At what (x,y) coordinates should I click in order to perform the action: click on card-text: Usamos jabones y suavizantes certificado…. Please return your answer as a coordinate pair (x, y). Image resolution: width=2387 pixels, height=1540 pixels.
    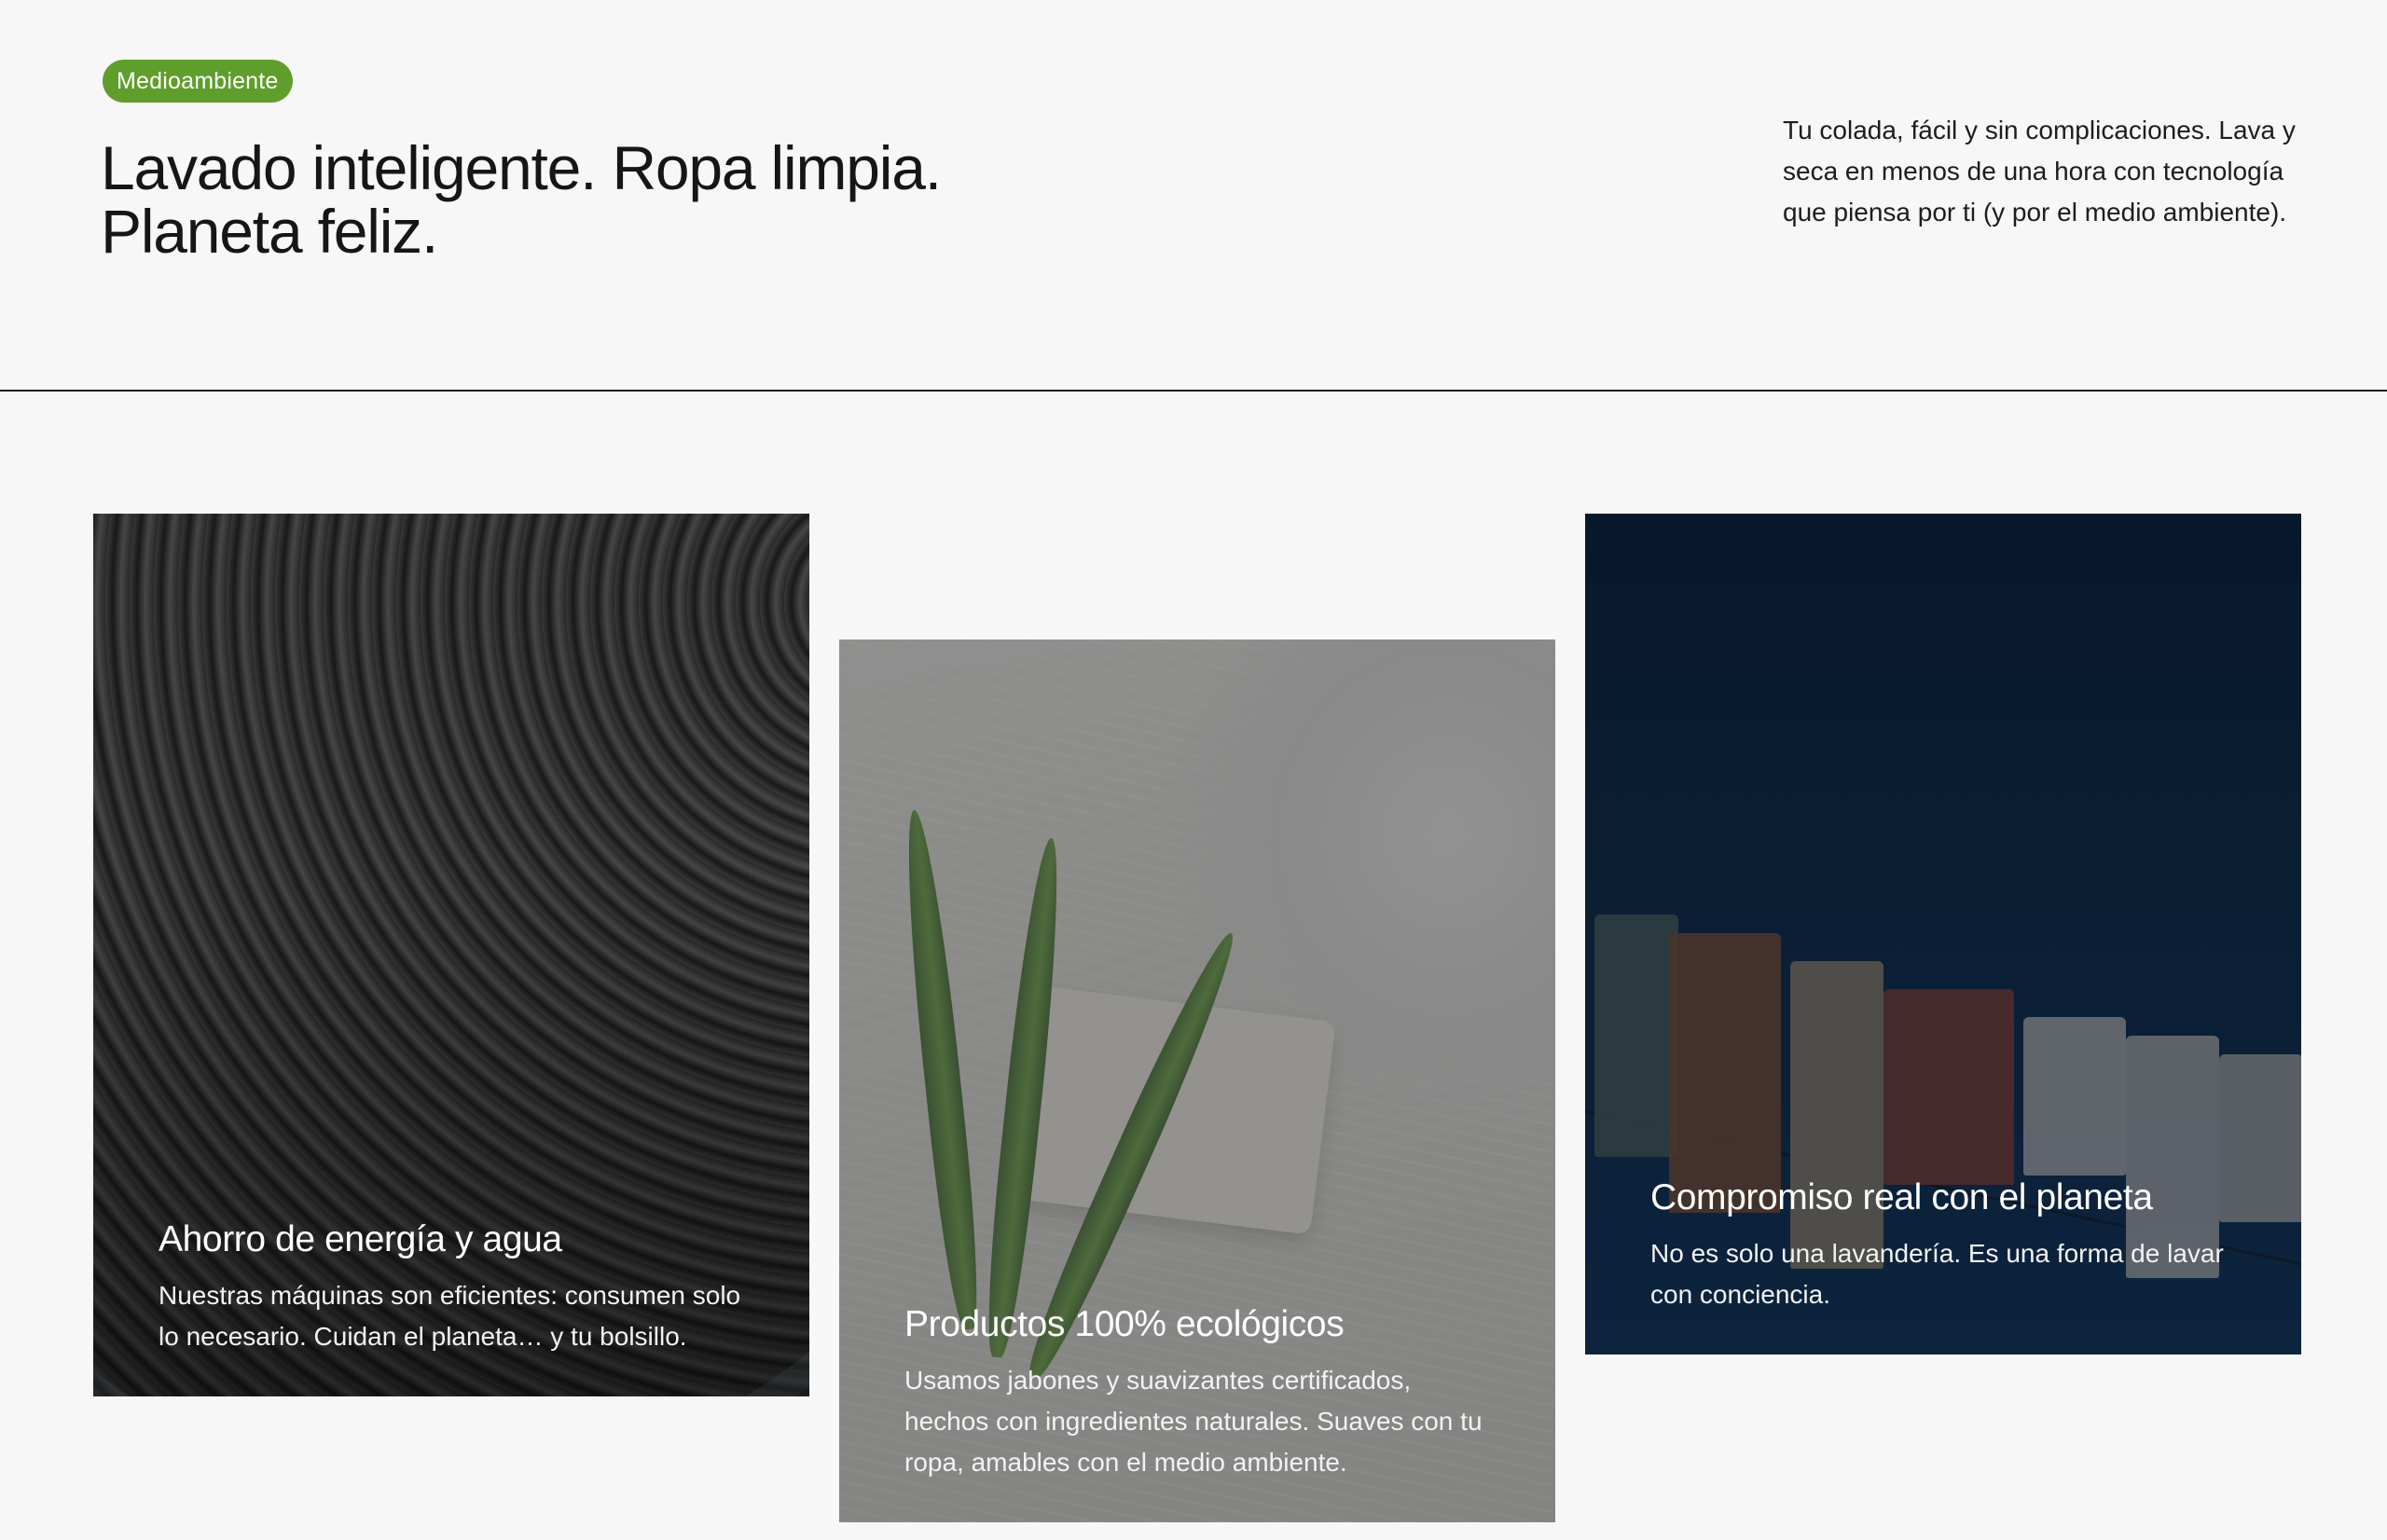
    Looking at the image, I should click on (1193, 1421).